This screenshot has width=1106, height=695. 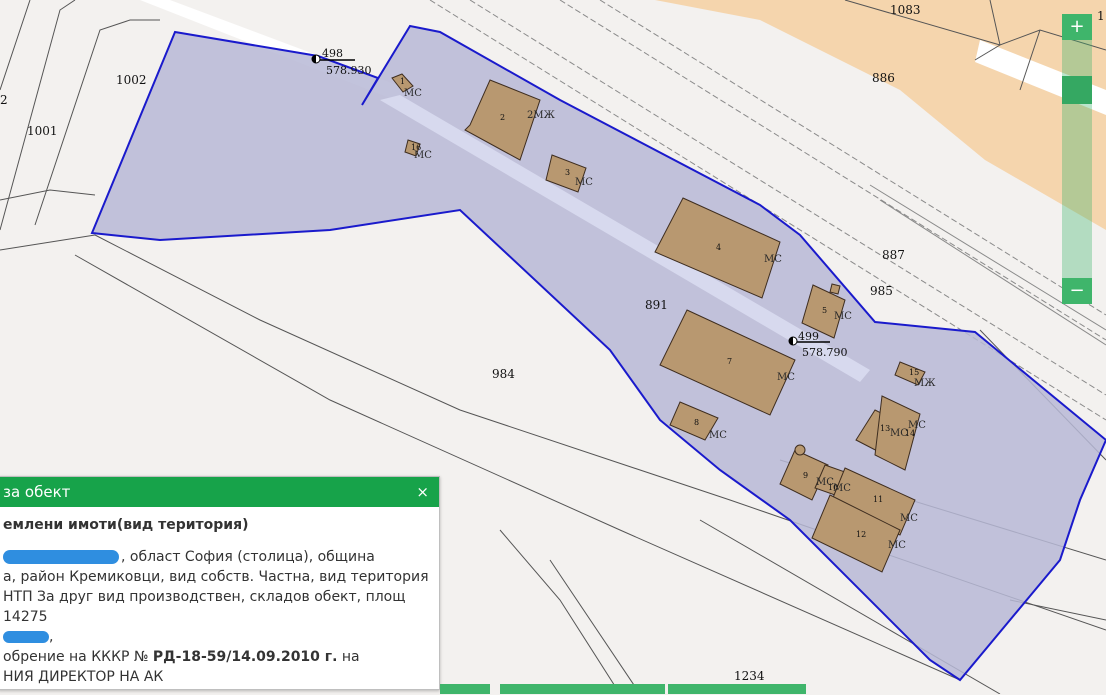 What do you see at coordinates (905, 10) in the screenshot?
I see `plot-label: 1083` at bounding box center [905, 10].